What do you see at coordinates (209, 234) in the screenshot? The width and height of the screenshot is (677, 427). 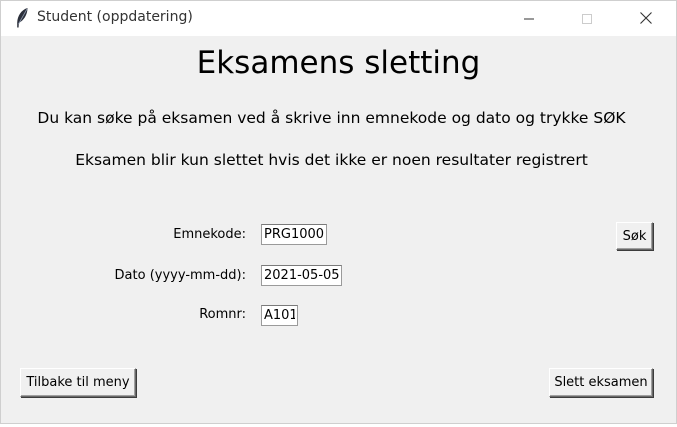 I see `emnekode-label: Emnekode:` at bounding box center [209, 234].